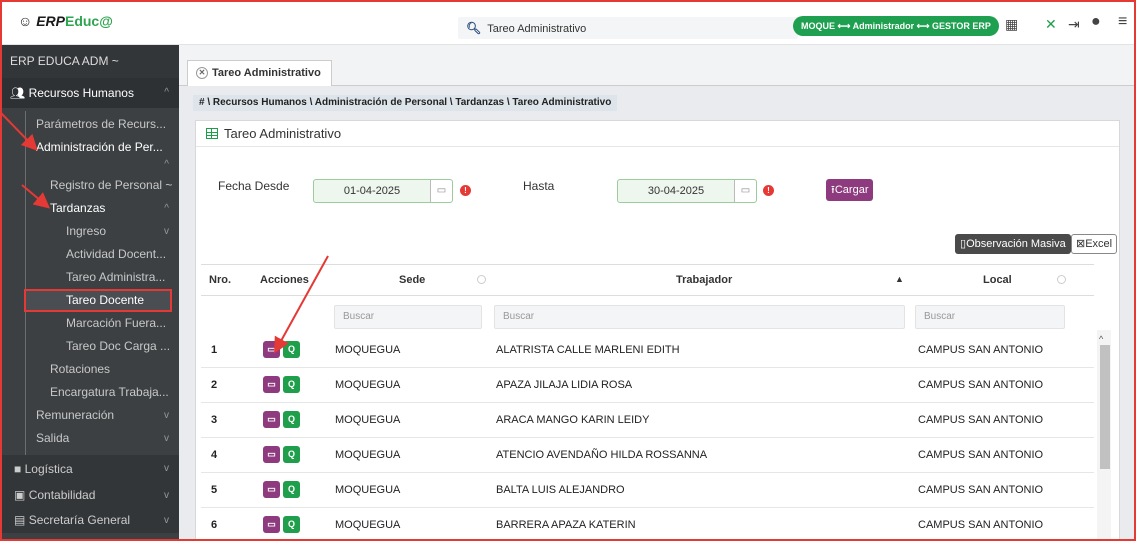  Describe the element at coordinates (687, 191) in the screenshot. I see `hasta-input: 30-04-2025 ▭` at that location.